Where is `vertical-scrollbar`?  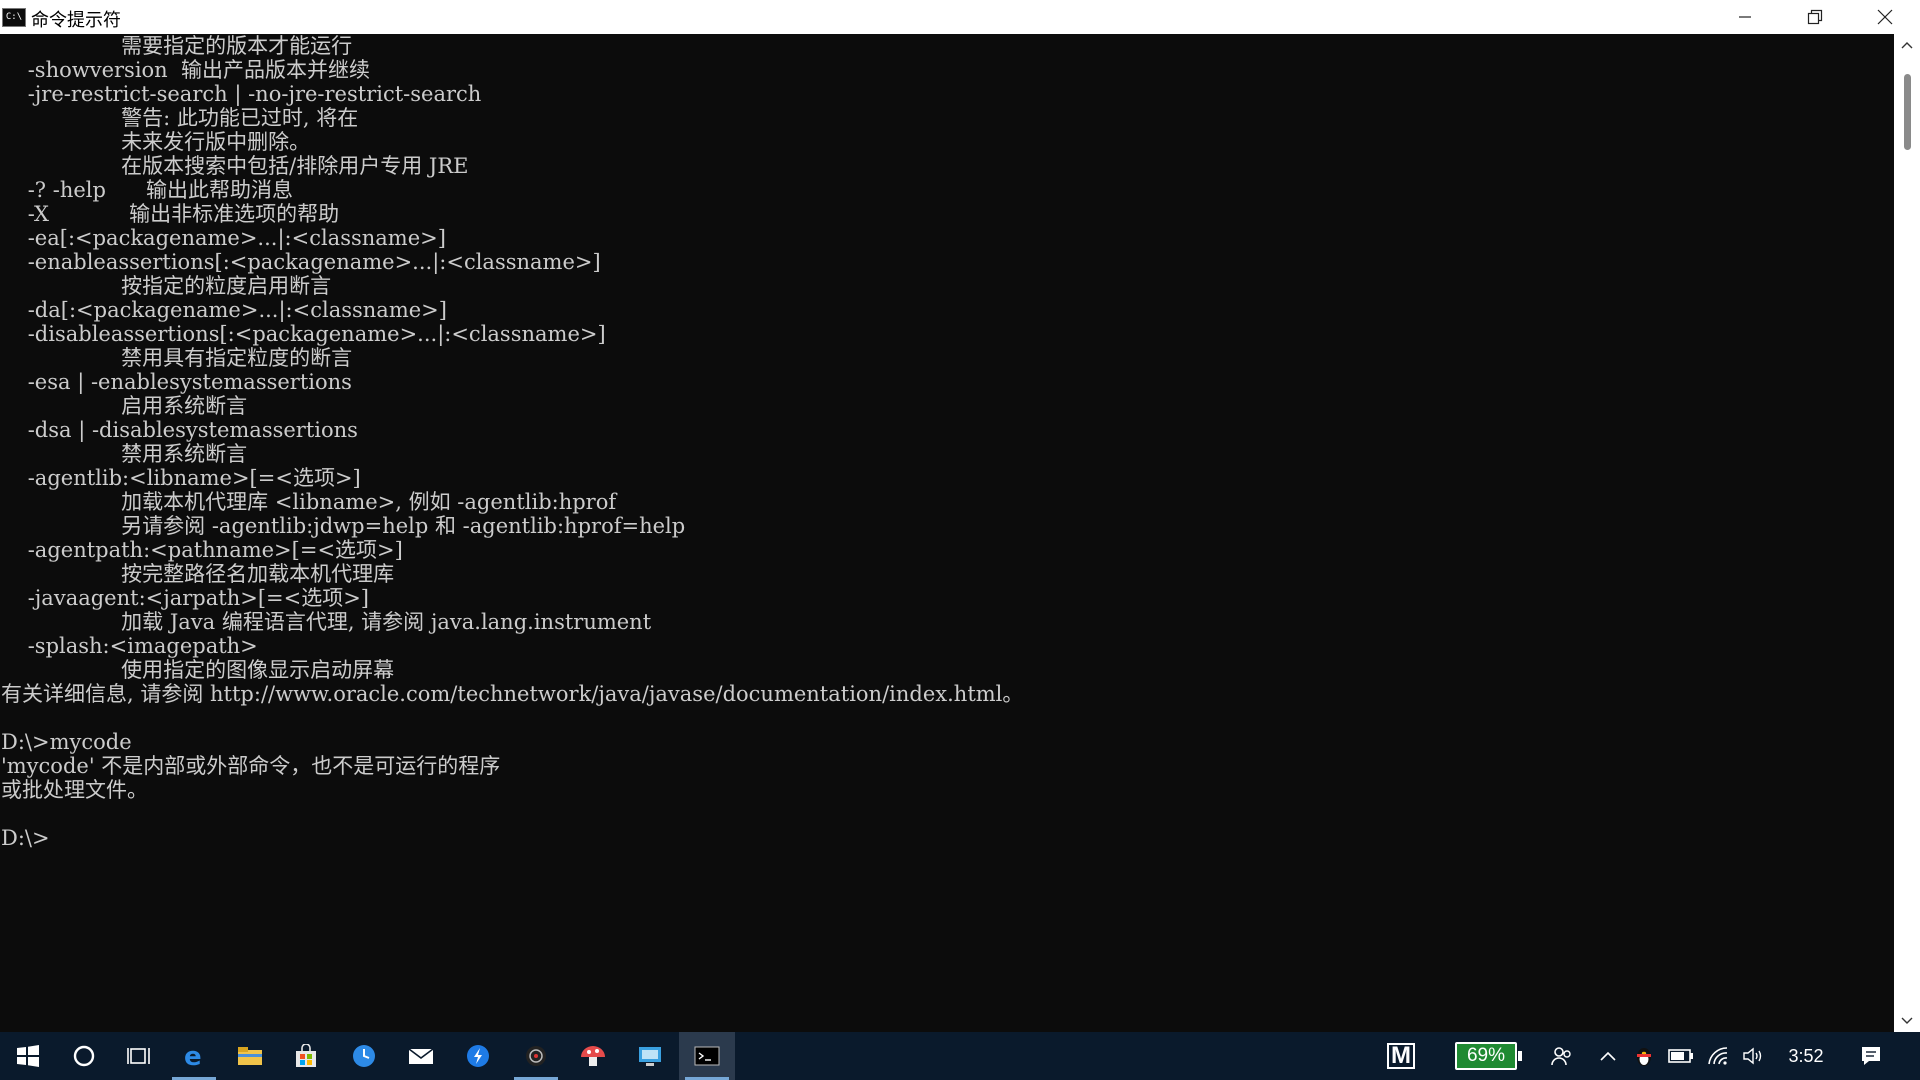 vertical-scrollbar is located at coordinates (1907, 533).